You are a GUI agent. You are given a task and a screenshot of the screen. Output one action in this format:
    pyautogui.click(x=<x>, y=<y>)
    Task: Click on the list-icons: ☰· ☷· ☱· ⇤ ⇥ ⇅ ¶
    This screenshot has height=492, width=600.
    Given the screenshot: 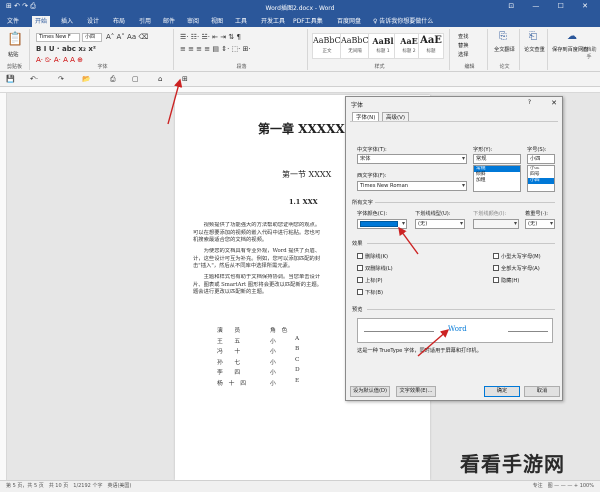 What is the action you would take?
    pyautogui.click(x=210, y=37)
    